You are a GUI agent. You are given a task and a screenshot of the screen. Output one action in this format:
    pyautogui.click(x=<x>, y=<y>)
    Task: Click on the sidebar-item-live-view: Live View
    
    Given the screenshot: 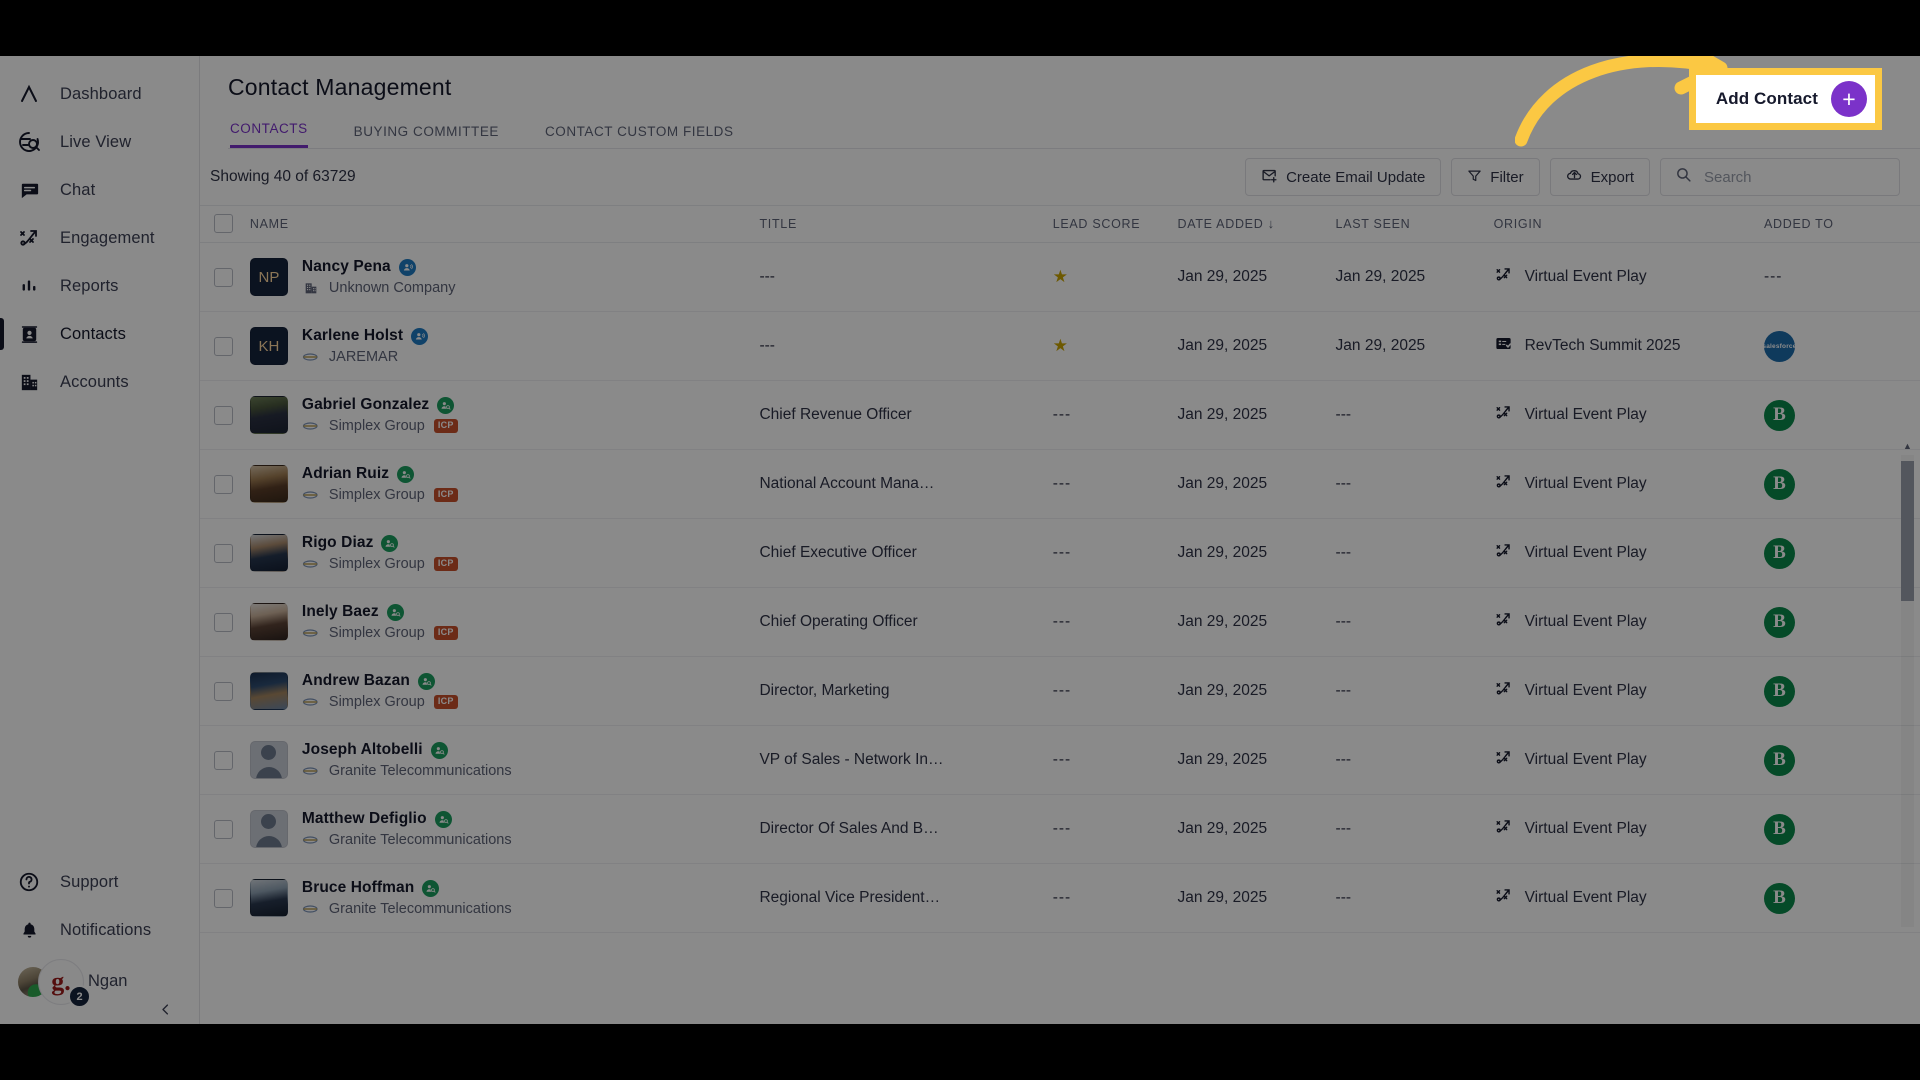 What is the action you would take?
    pyautogui.click(x=99, y=142)
    